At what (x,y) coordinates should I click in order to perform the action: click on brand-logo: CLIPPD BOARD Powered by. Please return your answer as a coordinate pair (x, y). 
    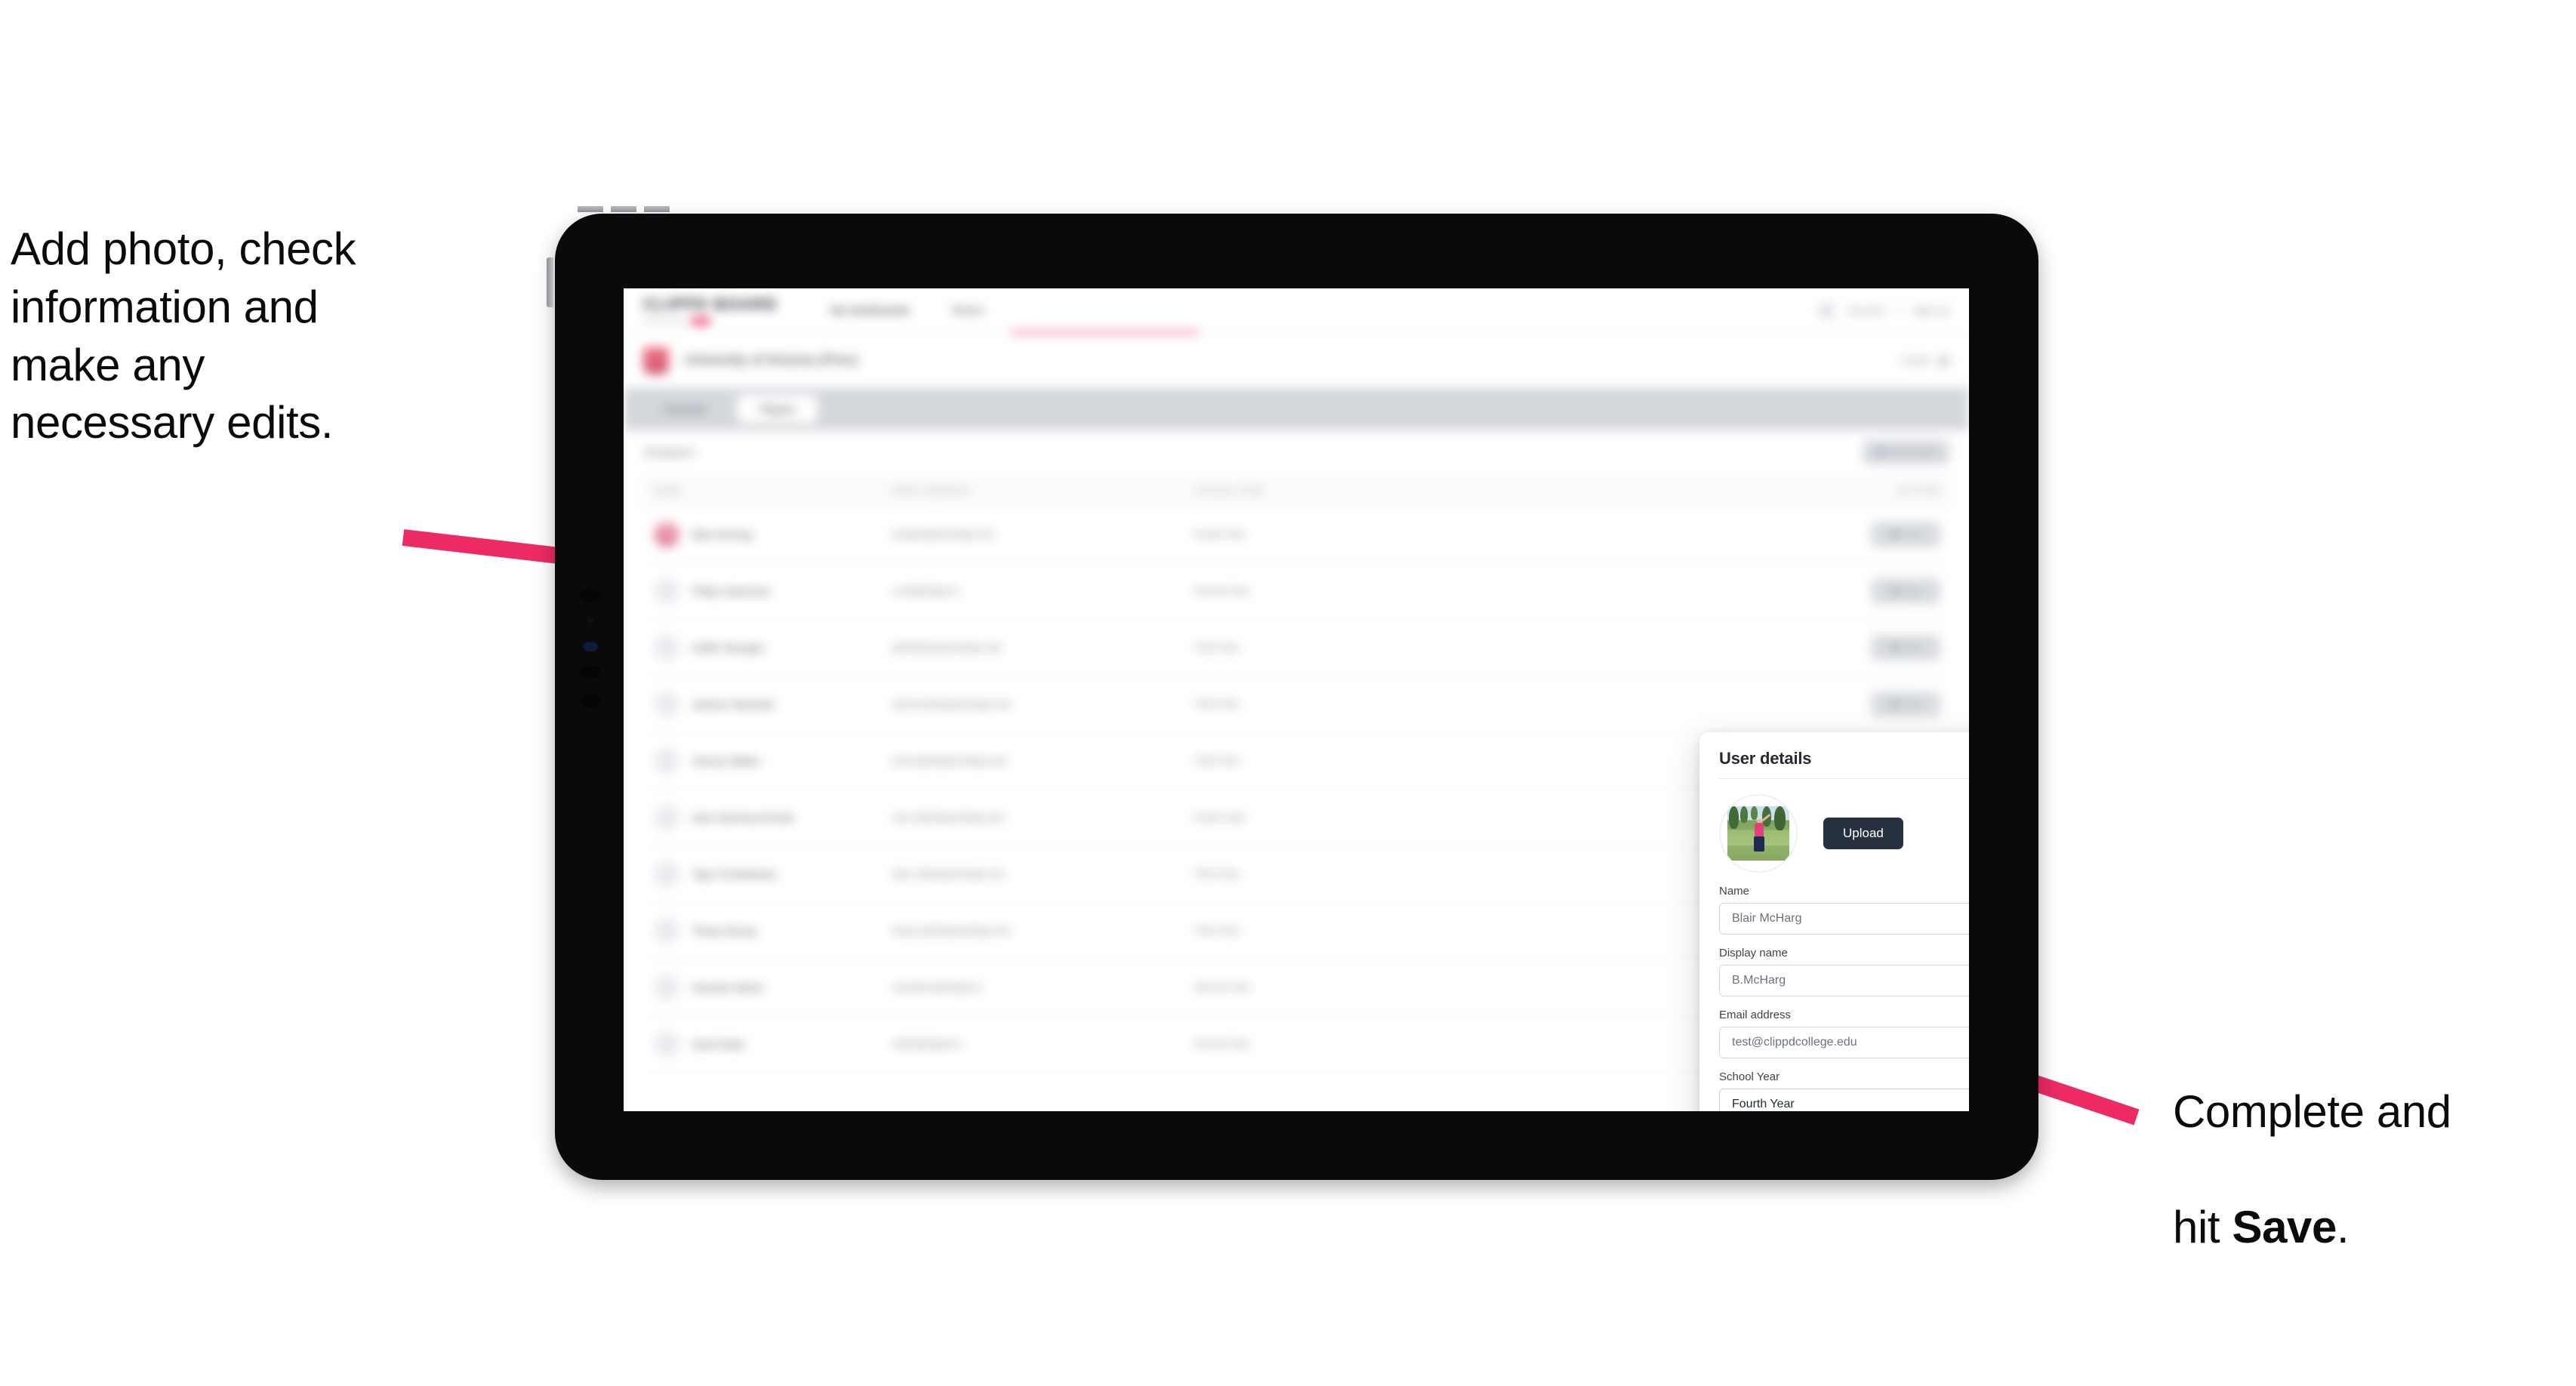
    Looking at the image, I should click on (710, 310).